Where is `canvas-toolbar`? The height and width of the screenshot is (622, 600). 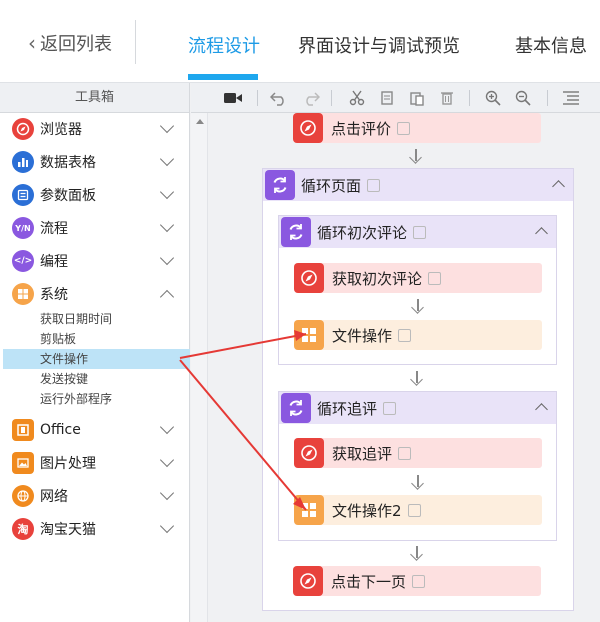 canvas-toolbar is located at coordinates (395, 98).